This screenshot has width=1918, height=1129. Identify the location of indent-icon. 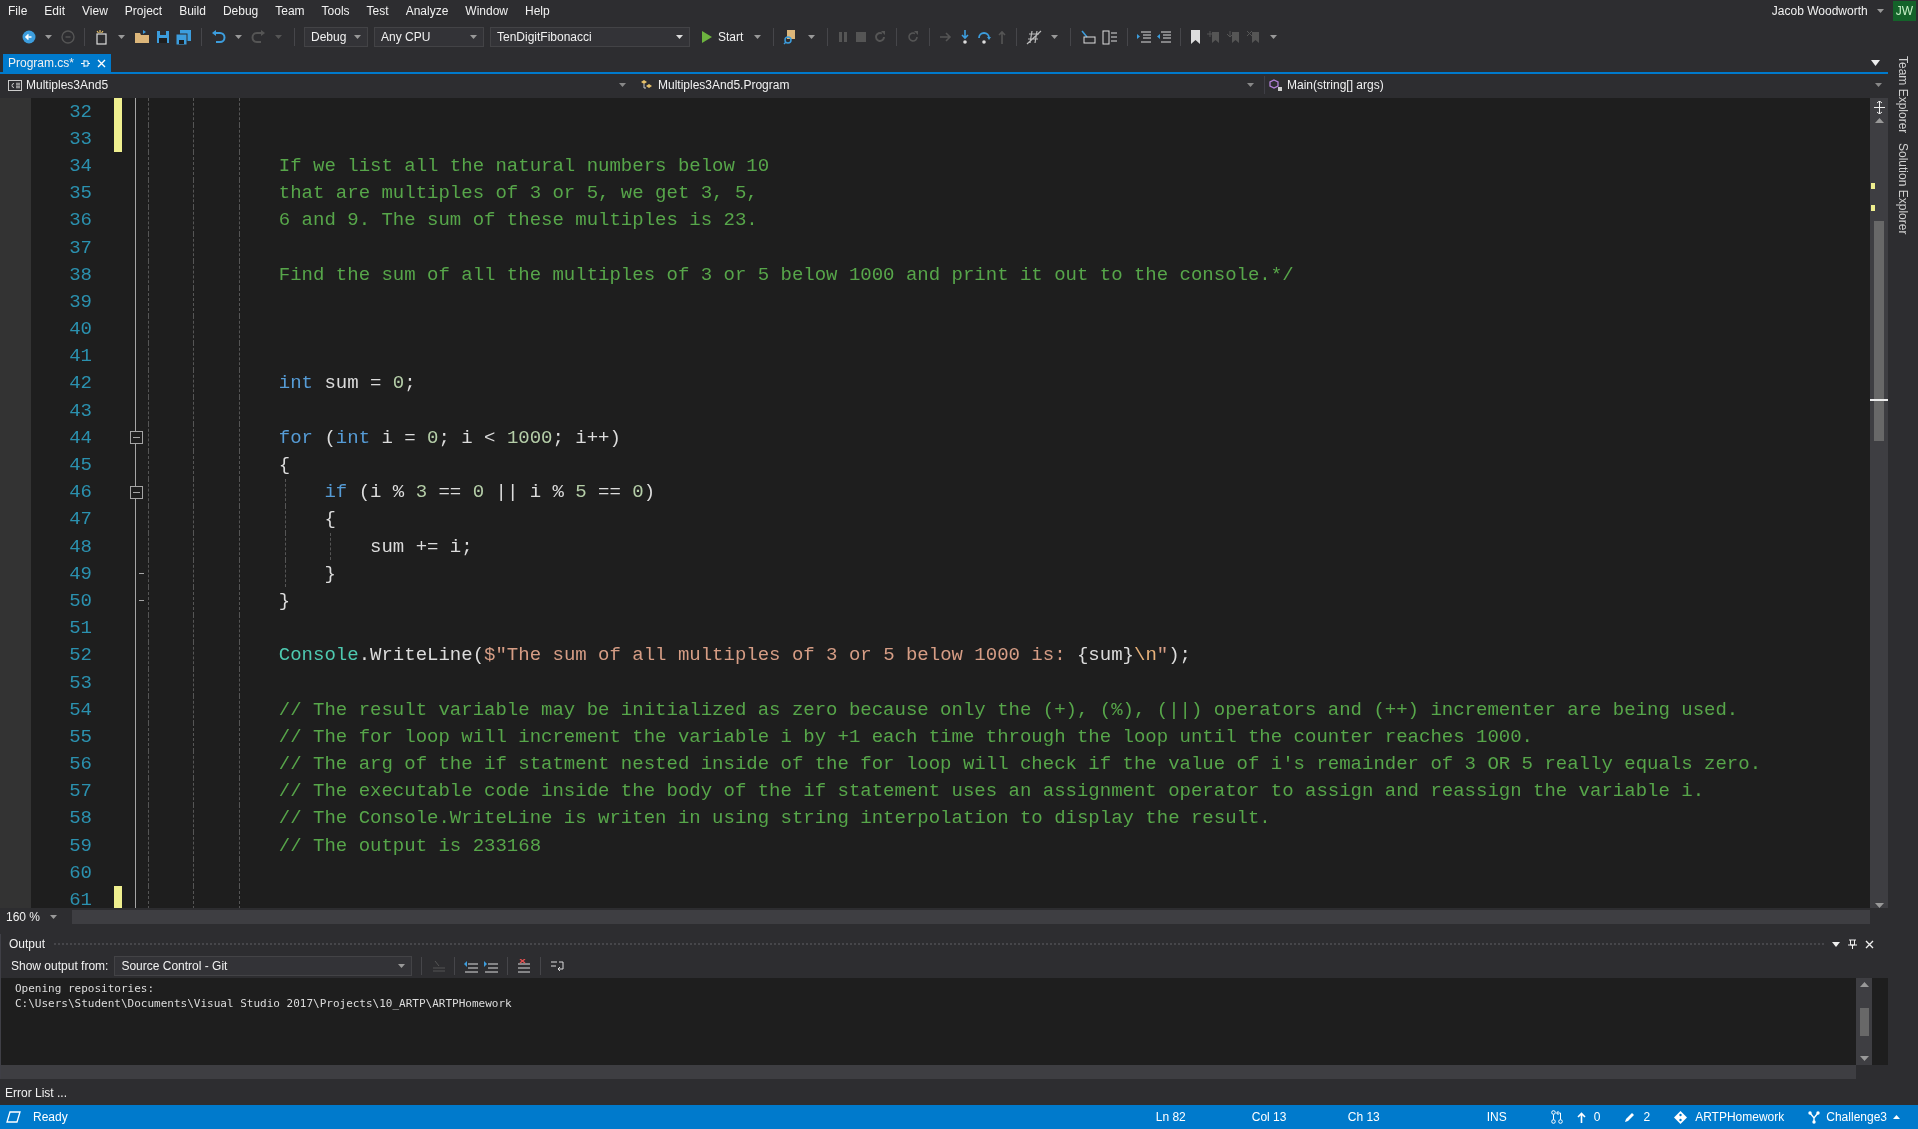
(1164, 37).